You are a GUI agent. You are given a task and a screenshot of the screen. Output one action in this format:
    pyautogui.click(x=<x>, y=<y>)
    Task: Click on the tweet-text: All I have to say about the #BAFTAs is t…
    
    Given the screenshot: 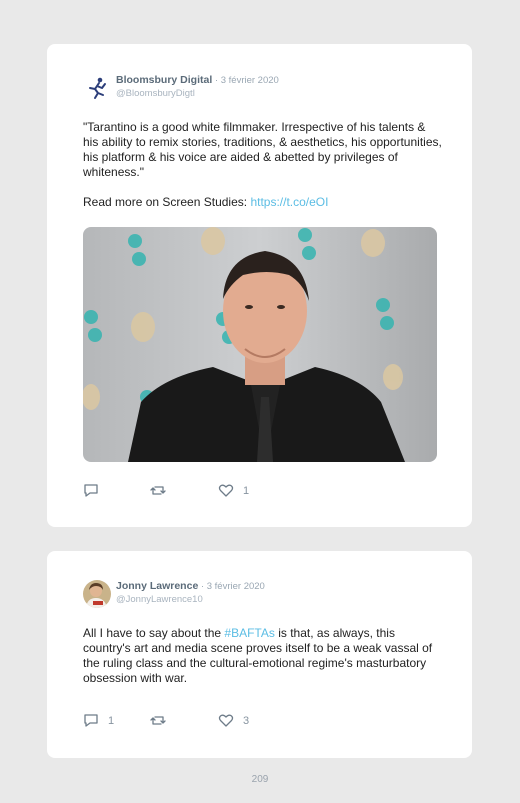 What is the action you would take?
    pyautogui.click(x=263, y=656)
    